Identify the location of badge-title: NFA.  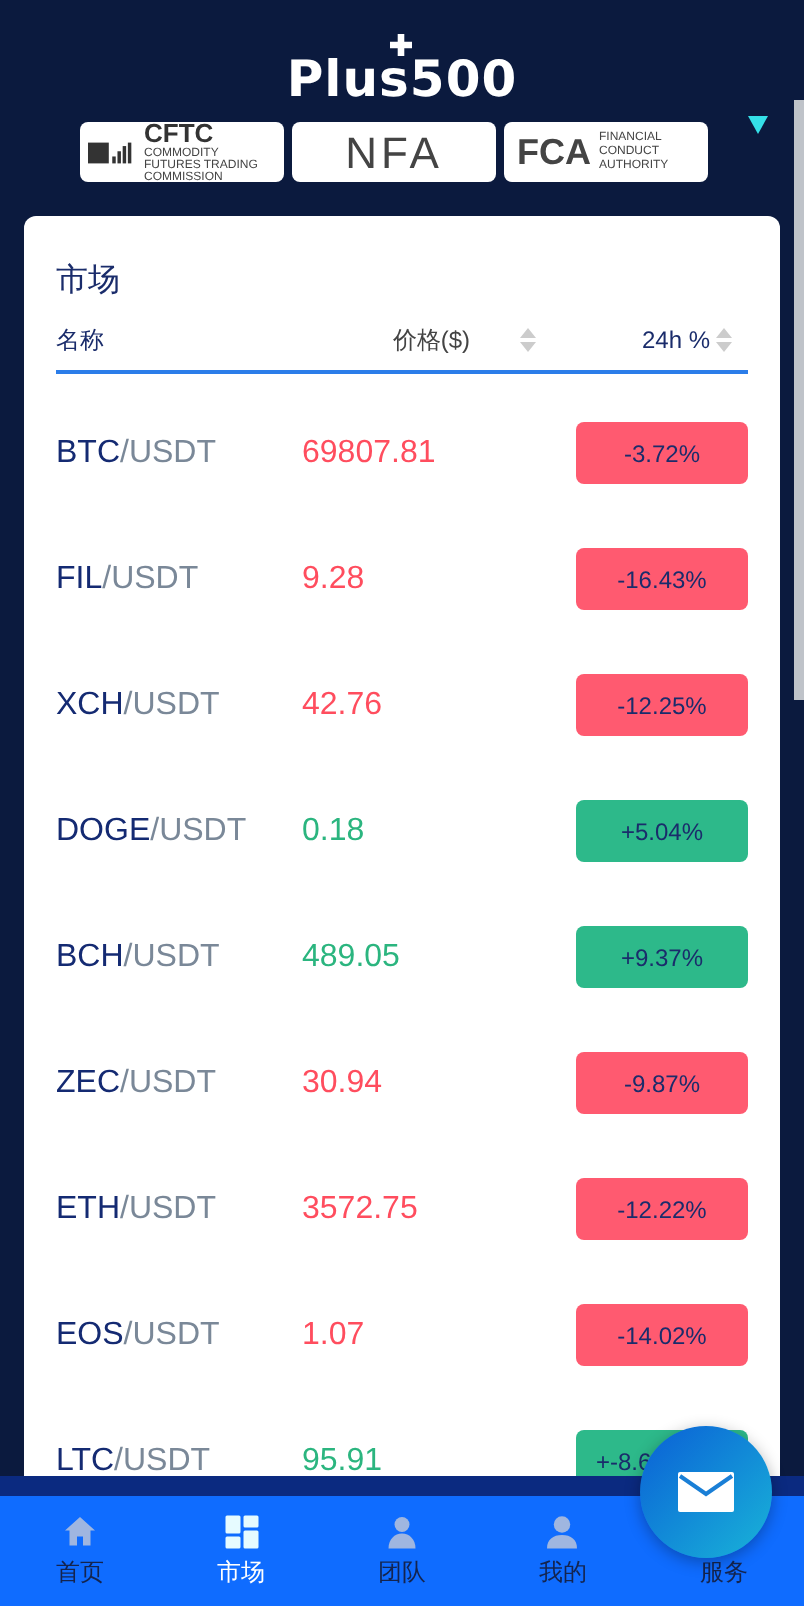
(394, 152).